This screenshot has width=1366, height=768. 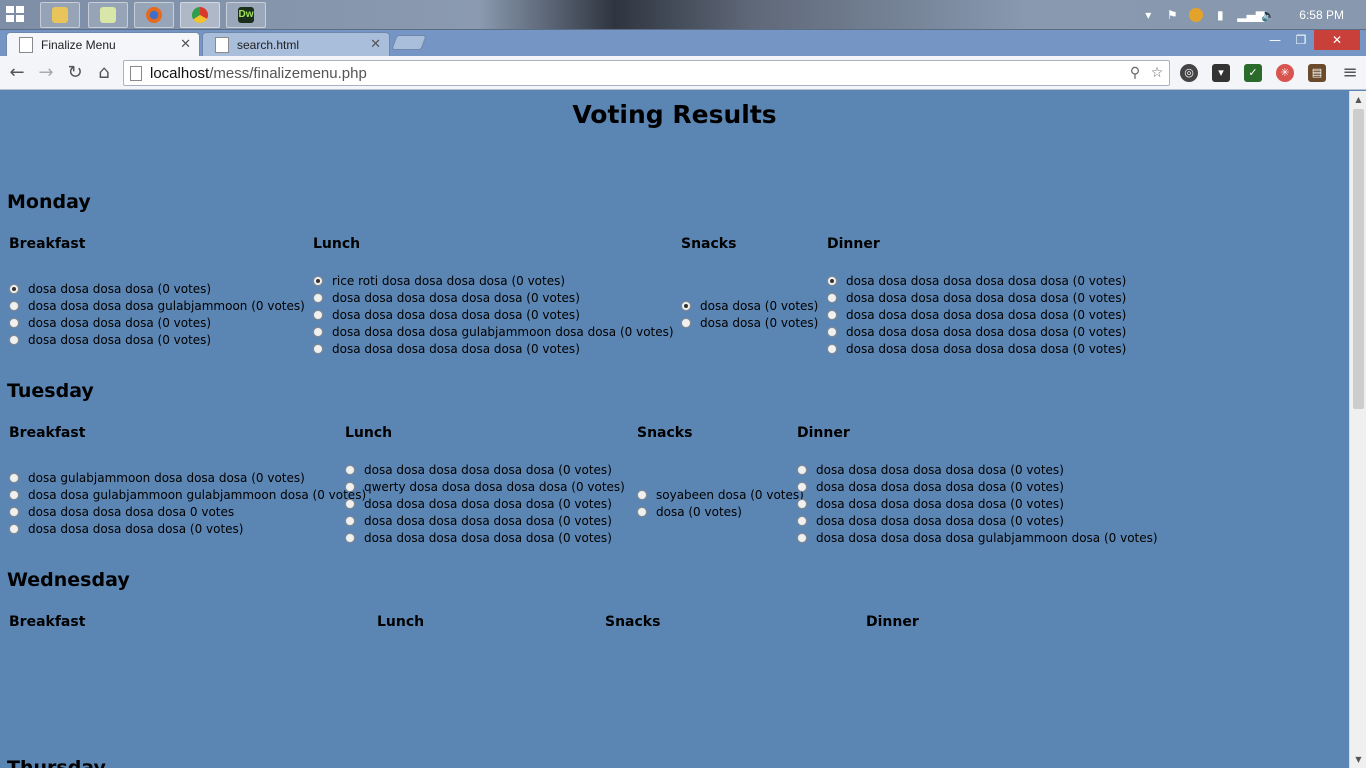 I want to click on firefox-icon, so click(x=154, y=15).